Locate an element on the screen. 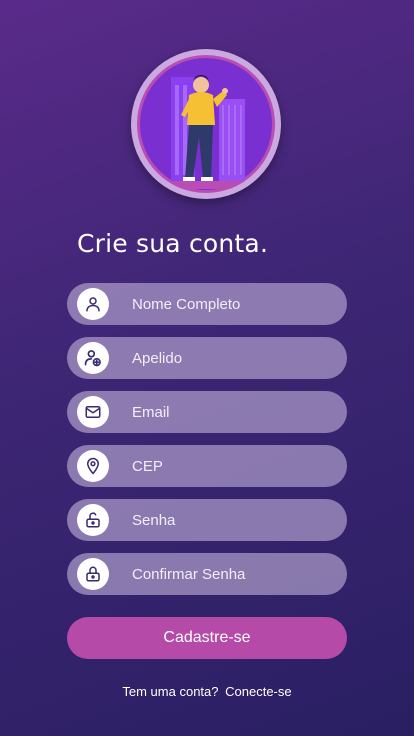 Image resolution: width=414 pixels, height=736 pixels. nickname-input is located at coordinates (232, 358).